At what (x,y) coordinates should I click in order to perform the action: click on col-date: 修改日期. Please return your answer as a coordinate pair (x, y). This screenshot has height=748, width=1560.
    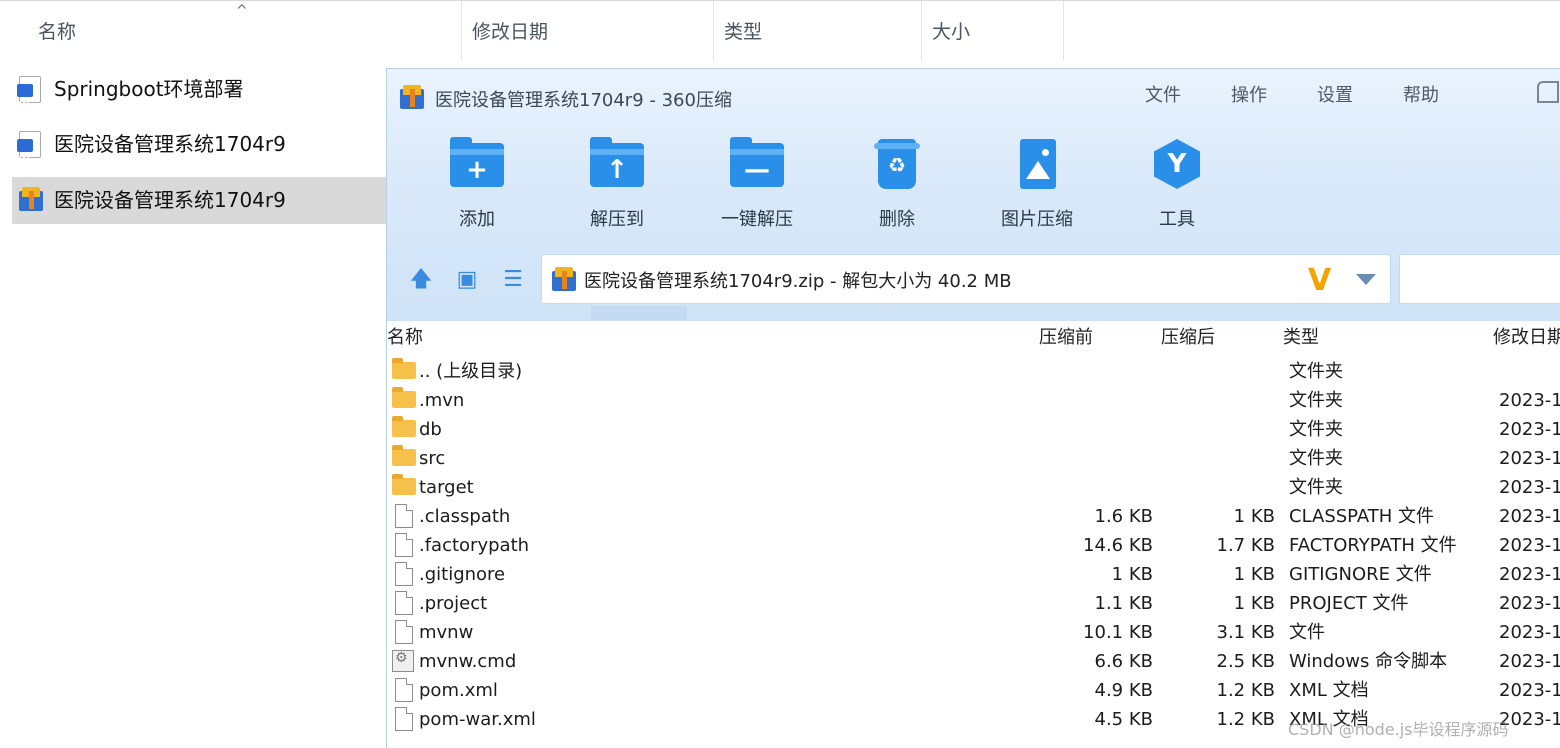
    Looking at the image, I should click on (1526, 336).